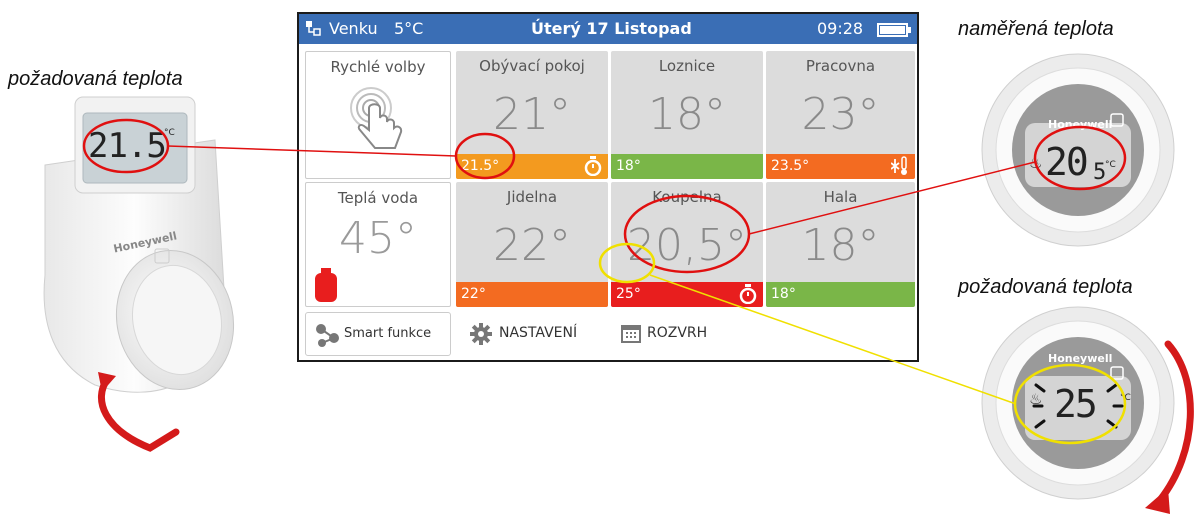  What do you see at coordinates (1125, 398) in the screenshot?
I see `round-setpoint-unit: °C` at bounding box center [1125, 398].